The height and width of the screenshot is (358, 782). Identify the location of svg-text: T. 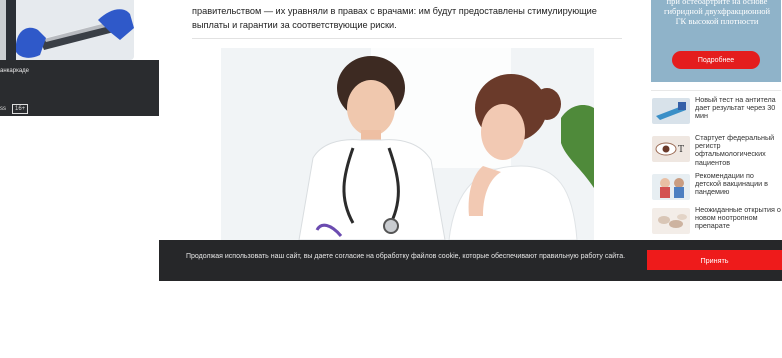
(681, 150).